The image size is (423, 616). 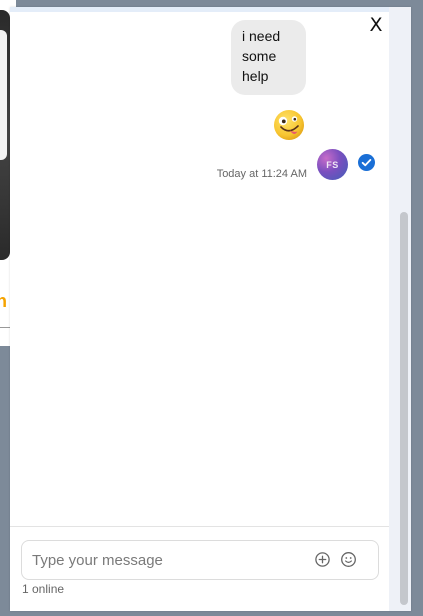 What do you see at coordinates (259, 56) in the screenshot?
I see `message-line: some` at bounding box center [259, 56].